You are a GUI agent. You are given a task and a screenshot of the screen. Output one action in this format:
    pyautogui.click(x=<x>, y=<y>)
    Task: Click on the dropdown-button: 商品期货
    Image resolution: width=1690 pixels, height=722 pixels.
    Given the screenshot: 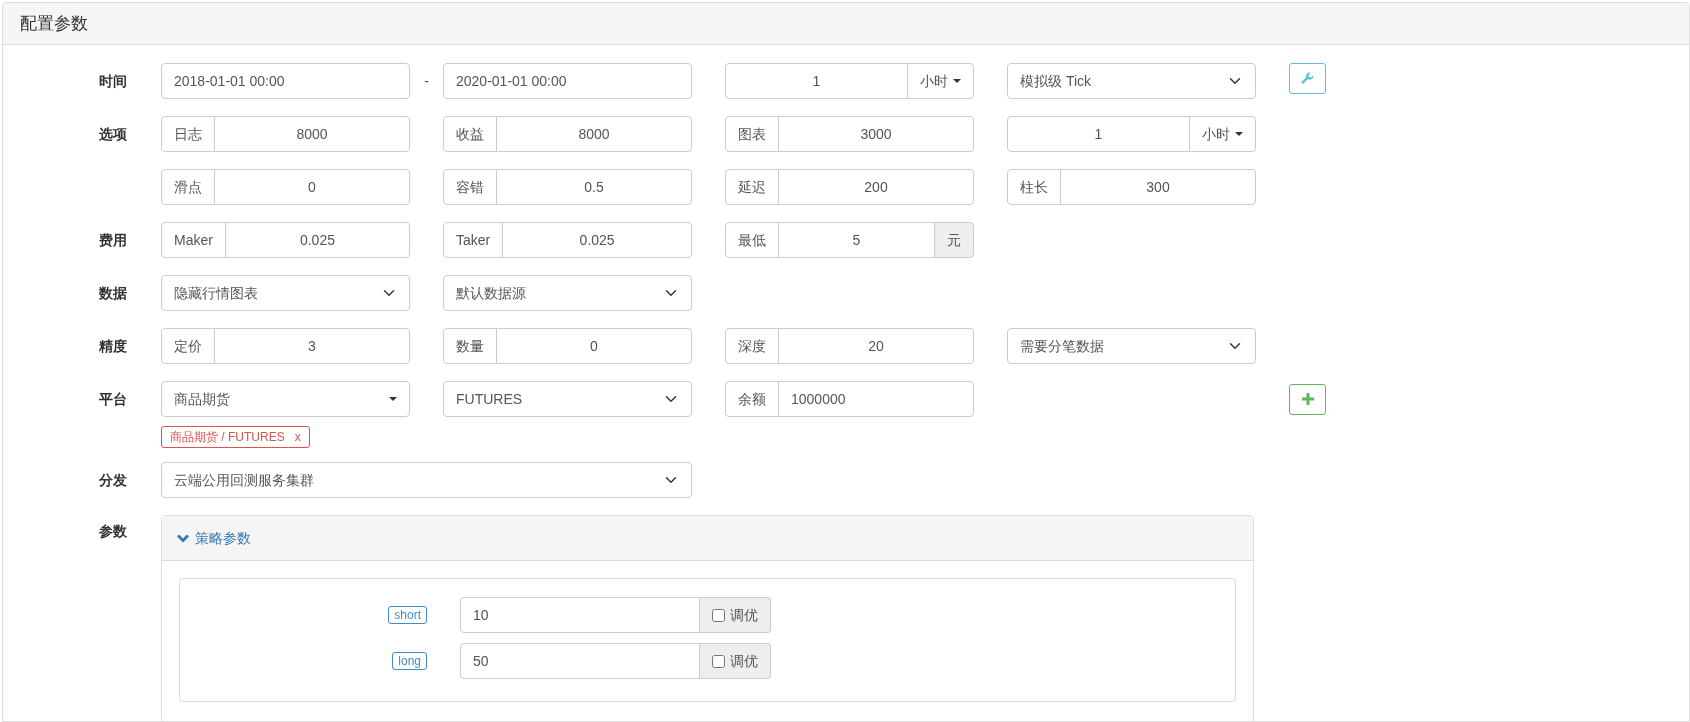 What is the action you would take?
    pyautogui.click(x=285, y=399)
    